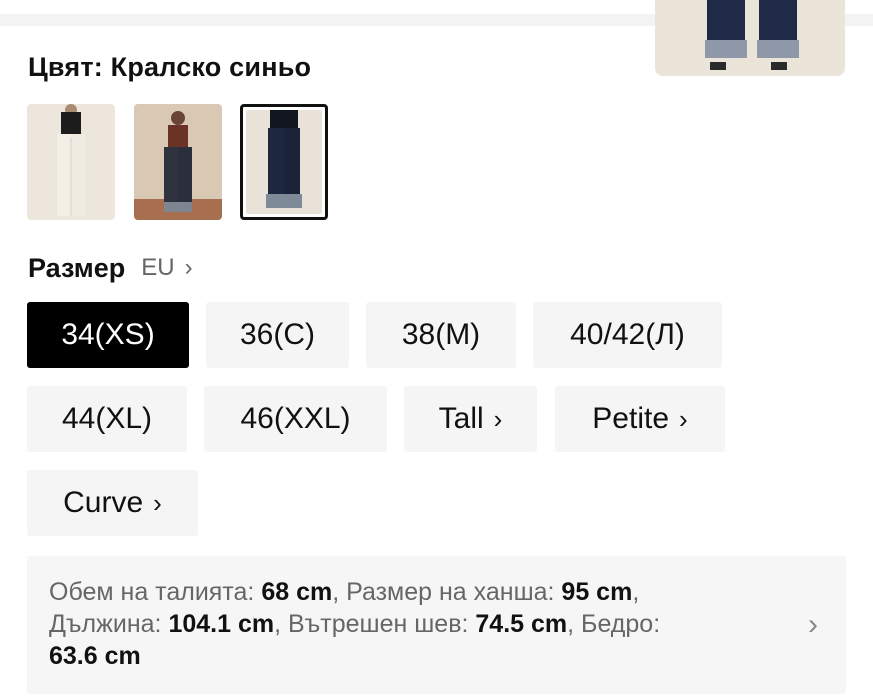 This screenshot has height=700, width=873. What do you see at coordinates (221, 624) in the screenshot?
I see `length-value: 104.1 cm` at bounding box center [221, 624].